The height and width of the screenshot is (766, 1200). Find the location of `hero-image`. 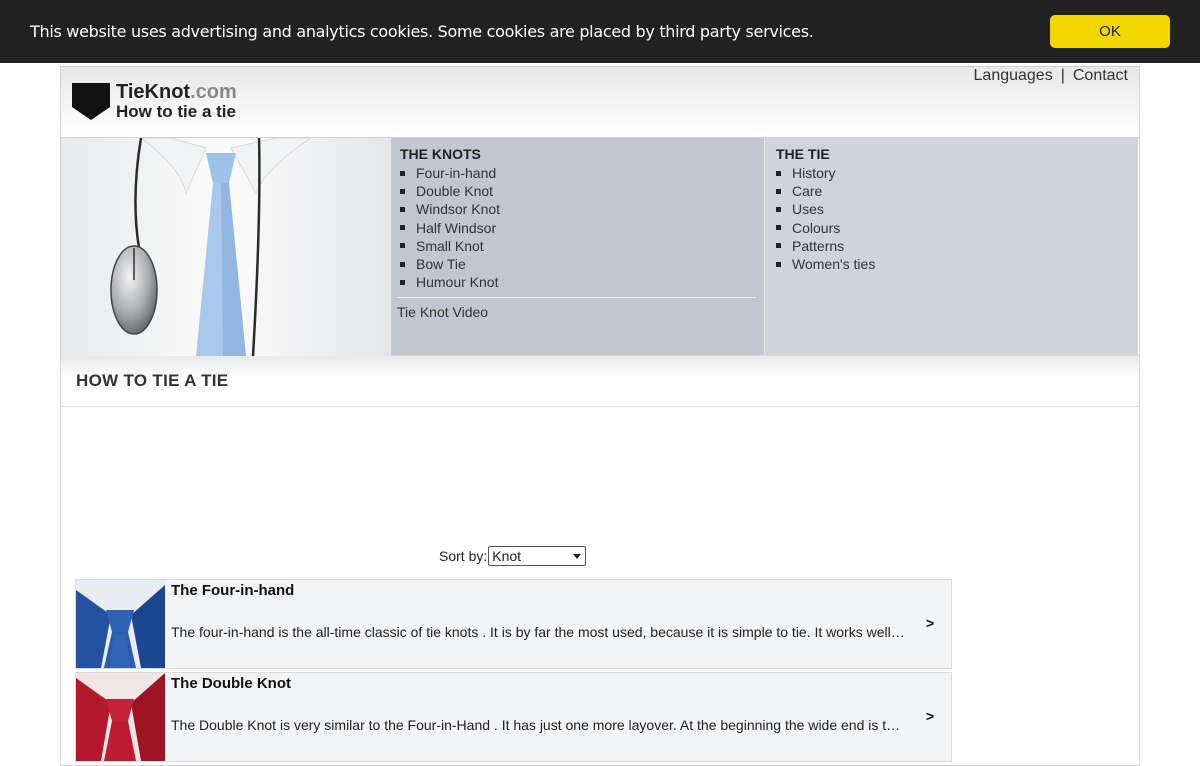

hero-image is located at coordinates (226, 247).